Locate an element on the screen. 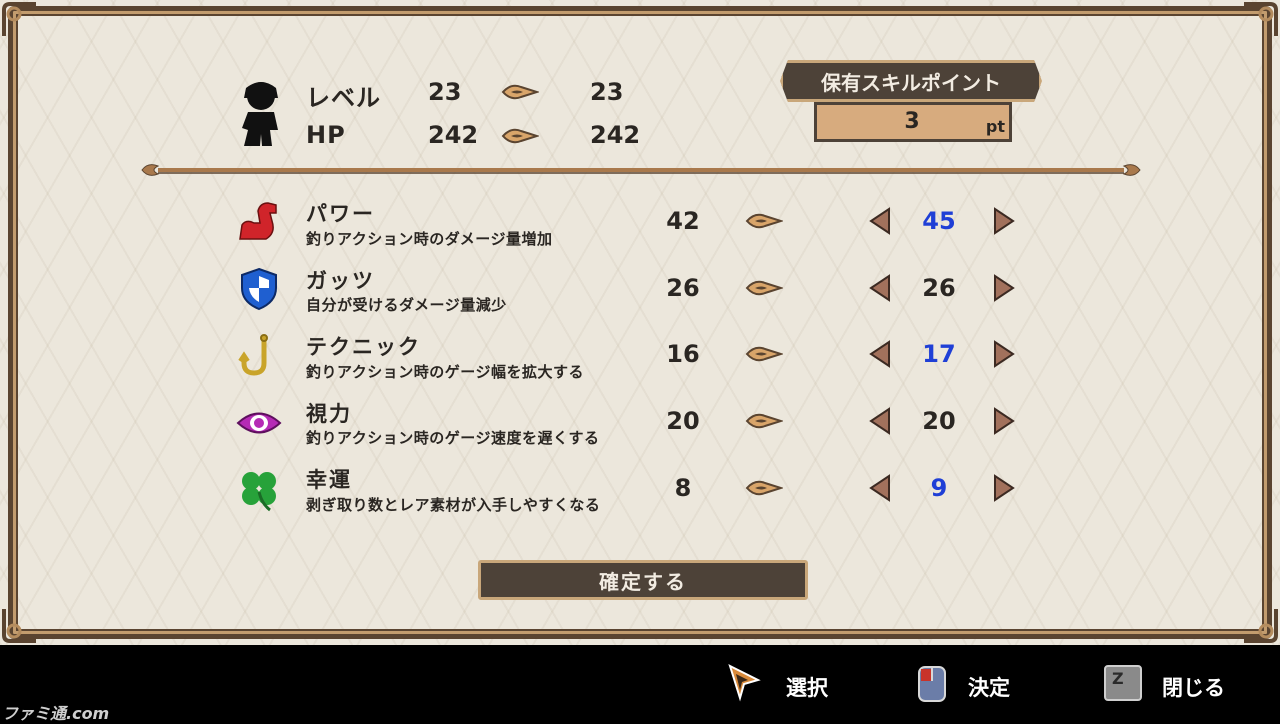 This screenshot has height=724, width=1280. z-key-icon: Z is located at coordinates (1123, 683).